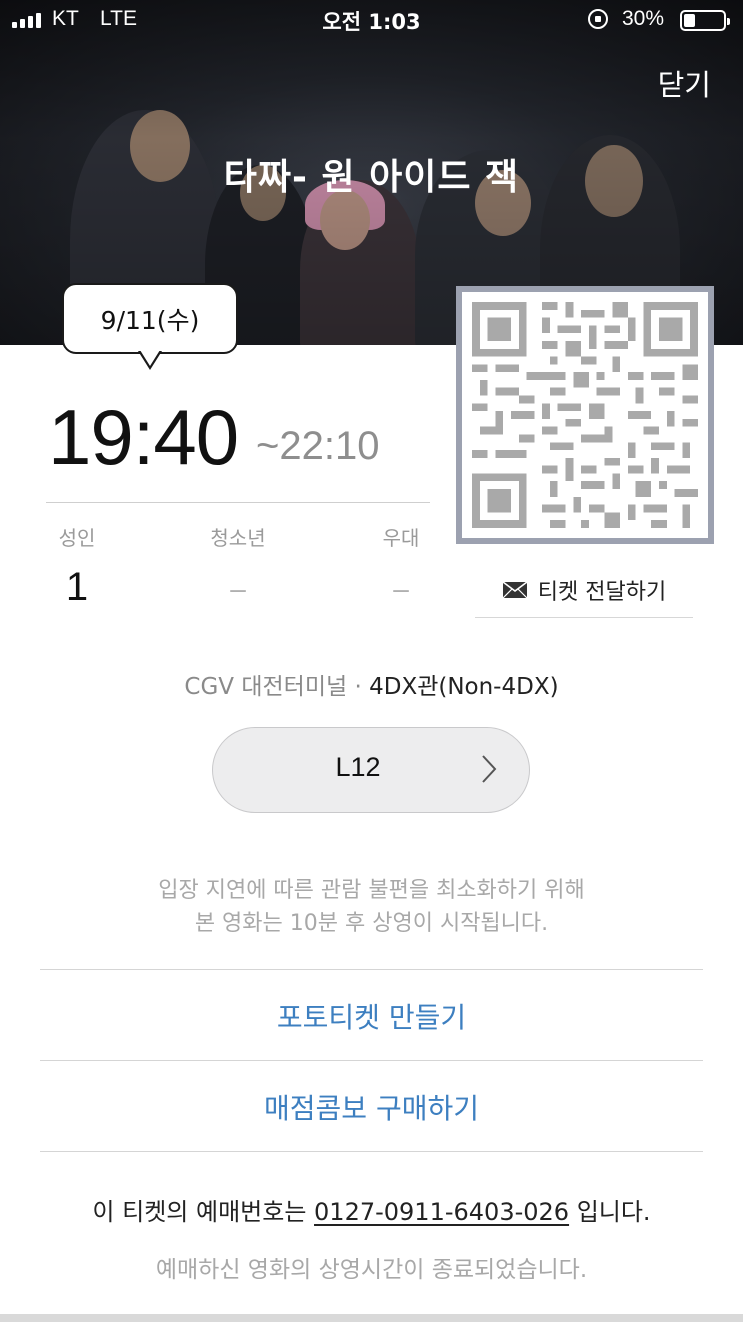 This screenshot has height=1322, width=743. I want to click on chevron-right-icon, so click(489, 769).